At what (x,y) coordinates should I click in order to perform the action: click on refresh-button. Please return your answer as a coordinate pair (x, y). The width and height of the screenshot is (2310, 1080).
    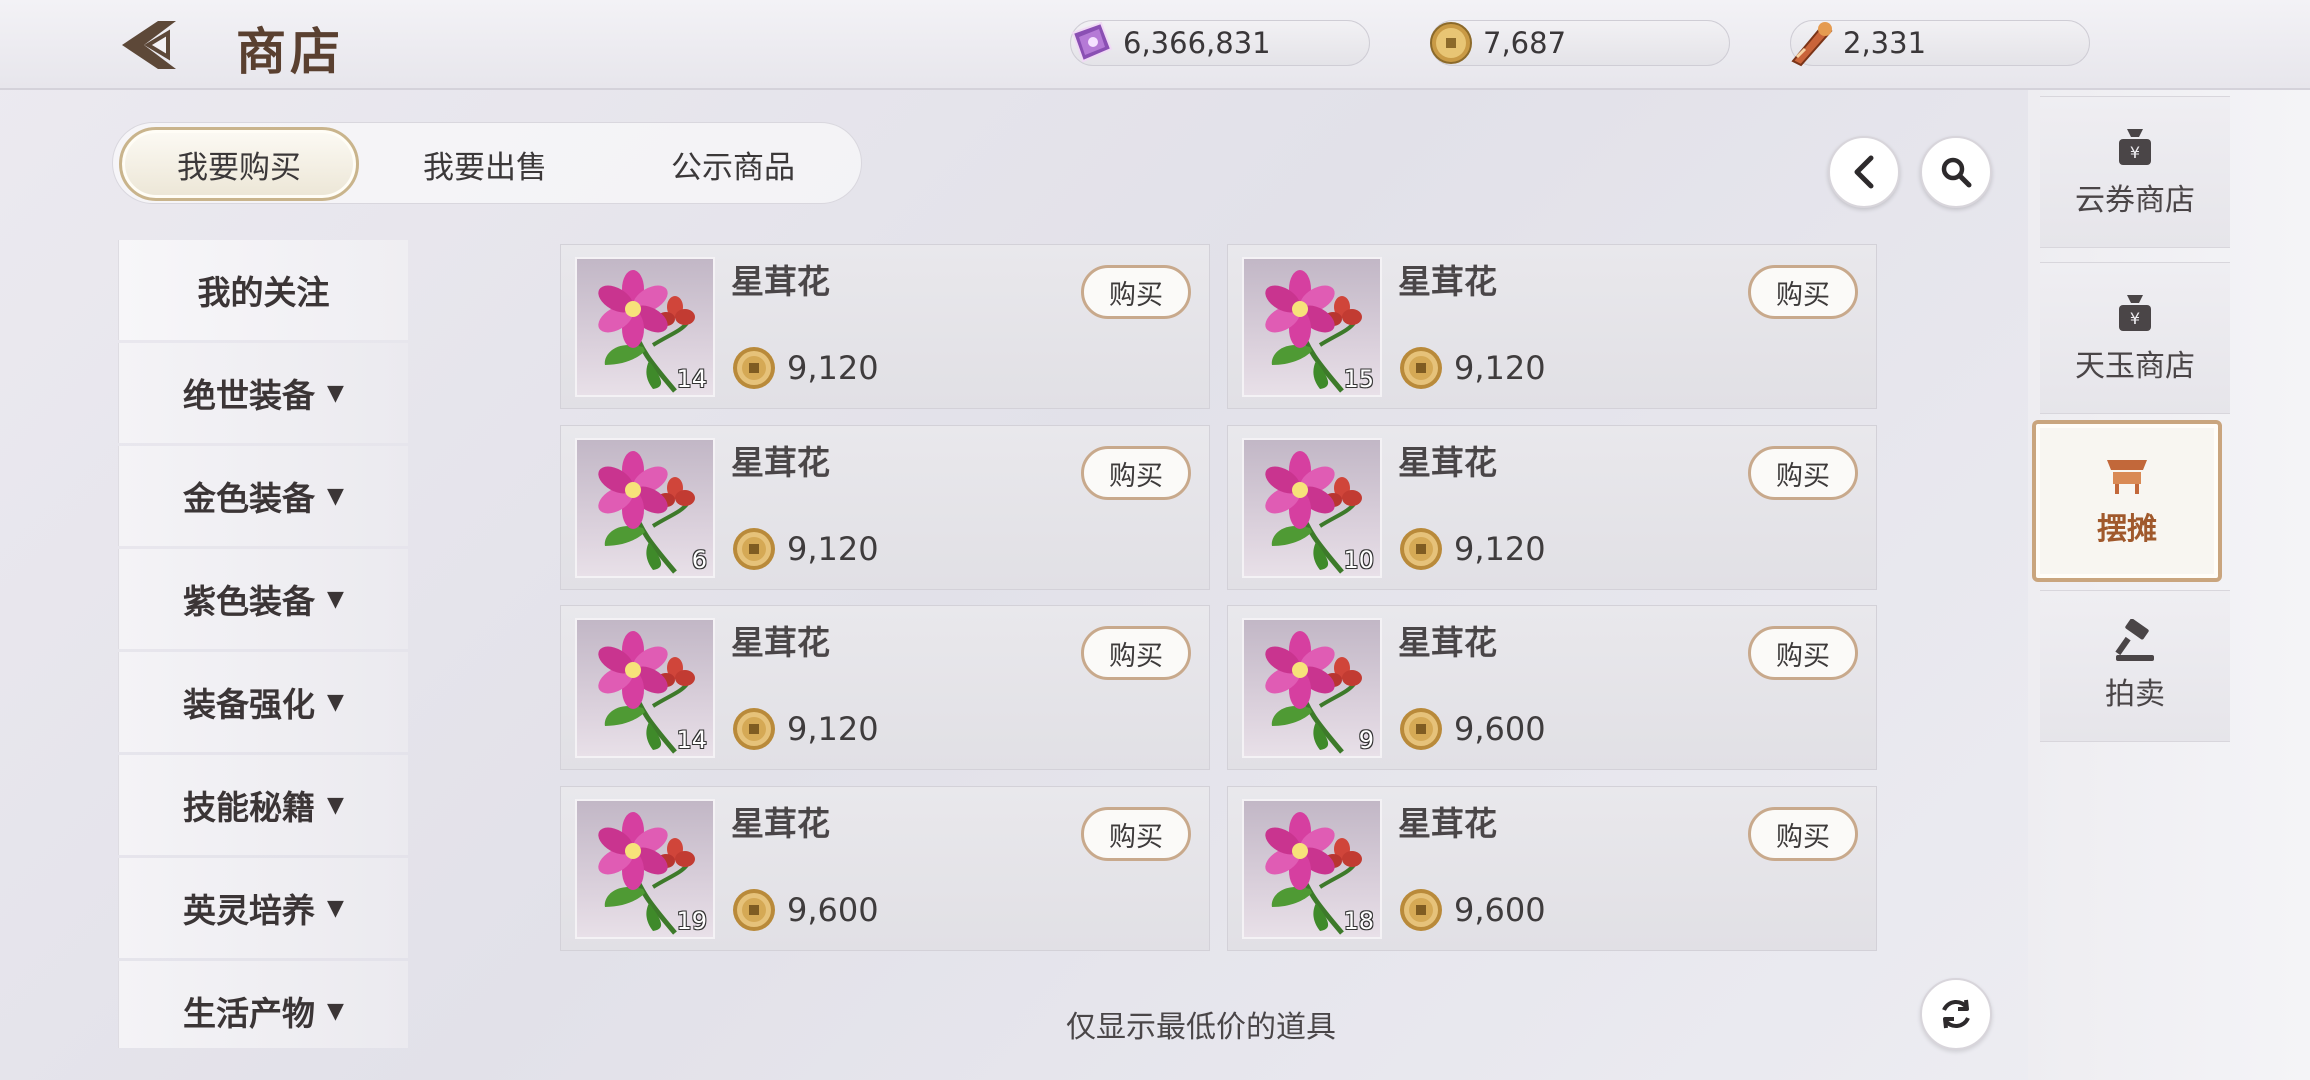
    Looking at the image, I should click on (1956, 1014).